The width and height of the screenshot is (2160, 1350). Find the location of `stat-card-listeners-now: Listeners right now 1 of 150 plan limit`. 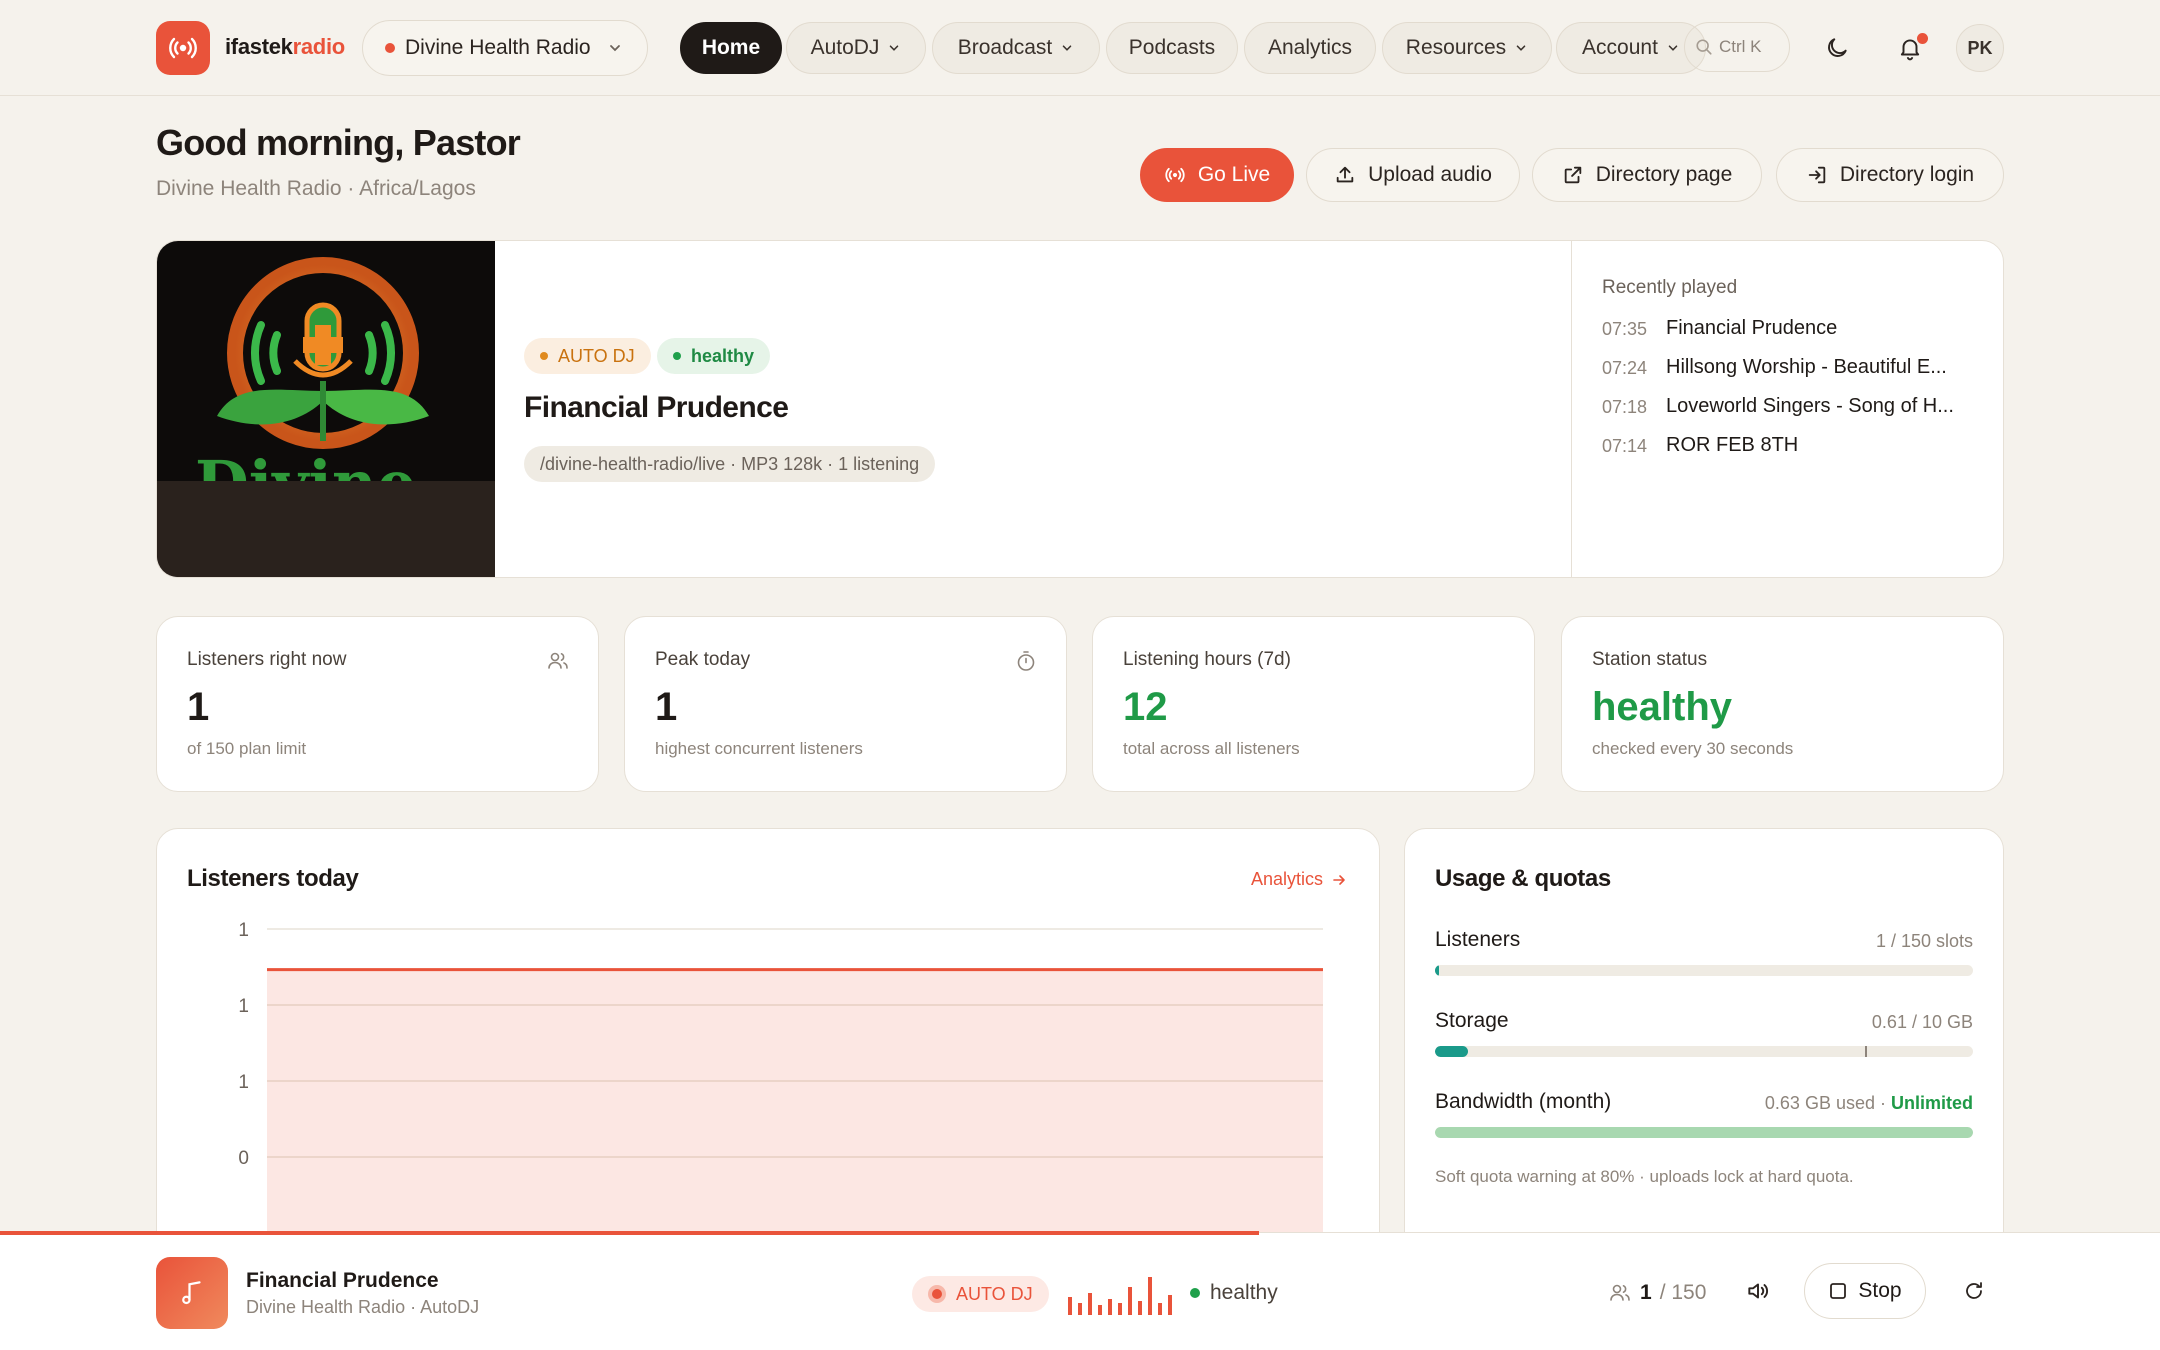

stat-card-listeners-now: Listeners right now 1 of 150 plan limit is located at coordinates (377, 704).